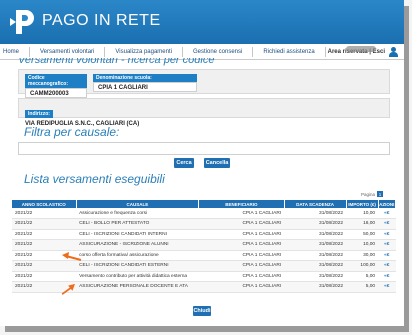 Image resolution: width=412 pixels, height=335 pixels. Describe the element at coordinates (362, 266) in the screenshot. I see `row-importo: 100,00` at that location.